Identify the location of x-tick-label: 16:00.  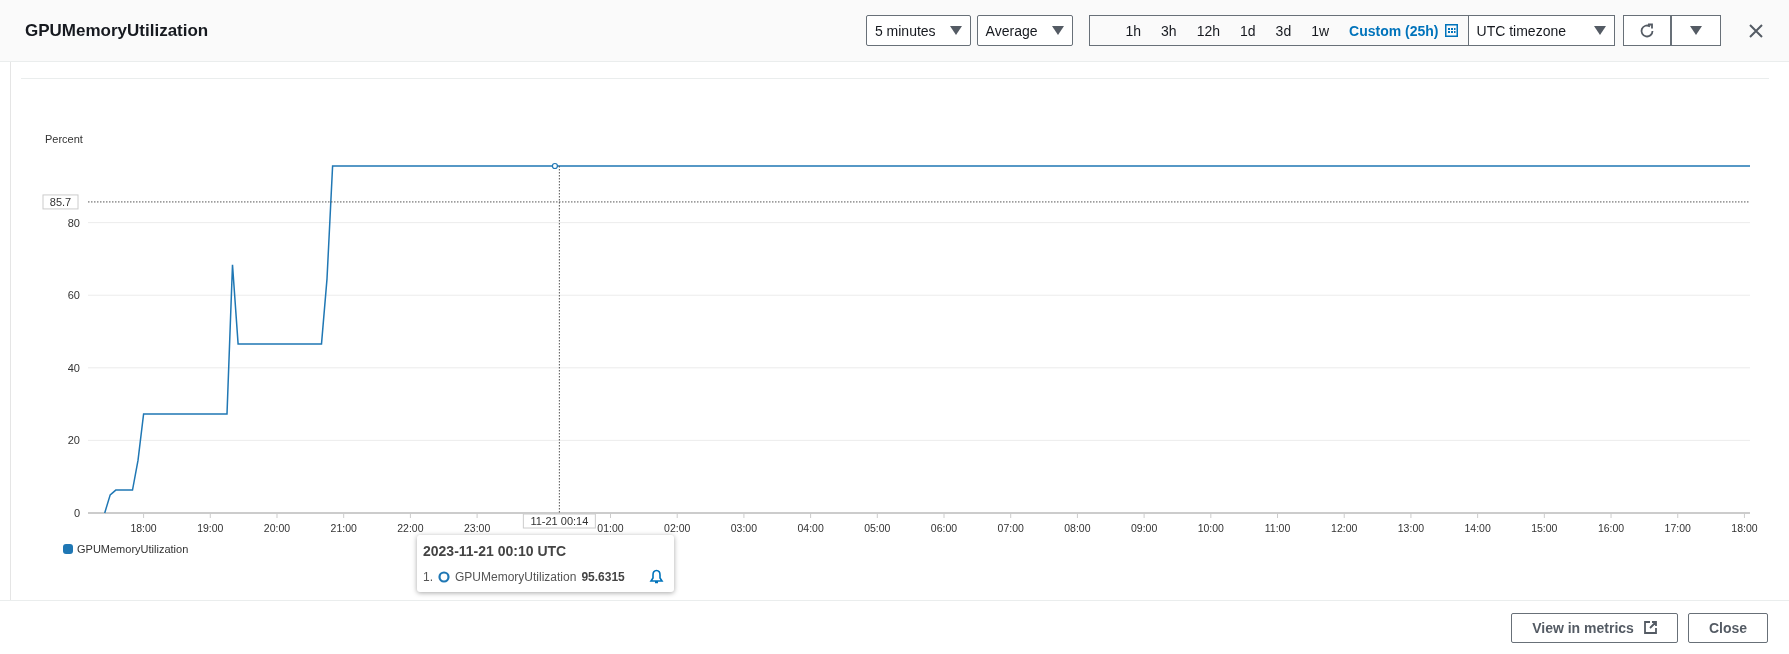
(1611, 528).